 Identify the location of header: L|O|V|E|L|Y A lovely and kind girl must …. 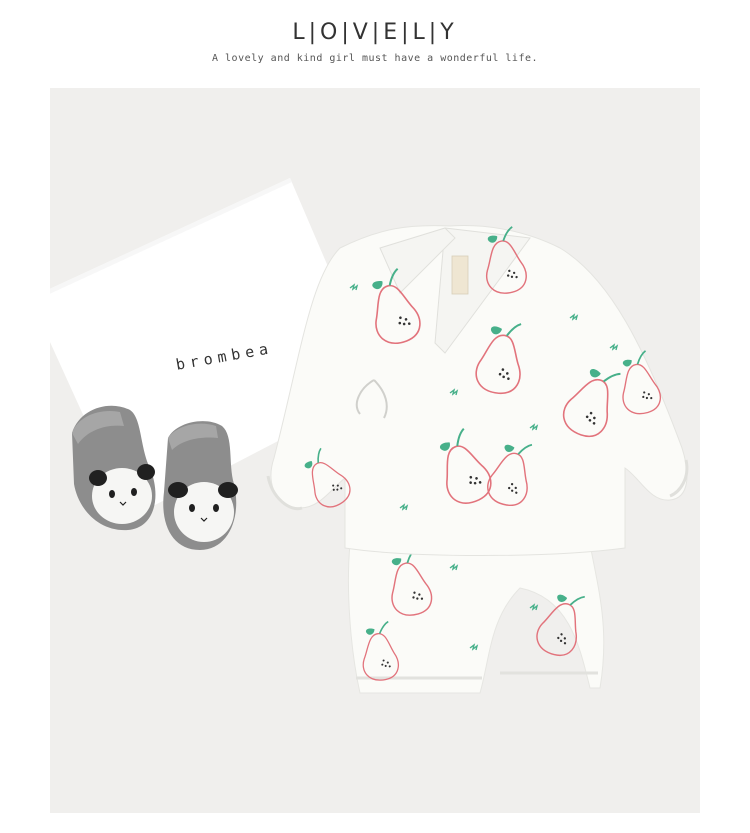
(375, 45).